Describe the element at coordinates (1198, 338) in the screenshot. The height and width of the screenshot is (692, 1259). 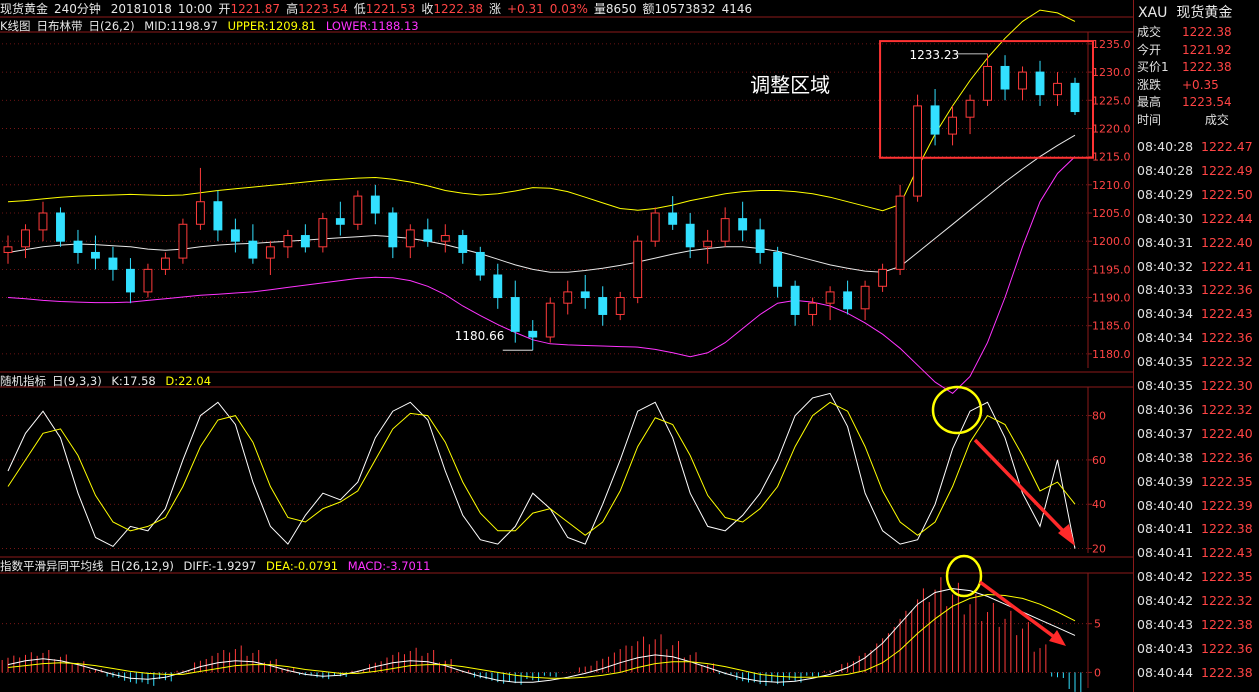
I see `tick-row: 08:40:34 1222.36` at that location.